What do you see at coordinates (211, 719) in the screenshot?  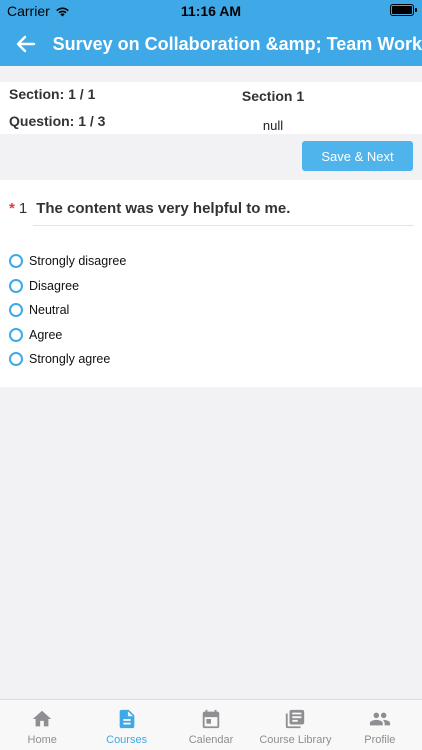 I see `calendar-icon` at bounding box center [211, 719].